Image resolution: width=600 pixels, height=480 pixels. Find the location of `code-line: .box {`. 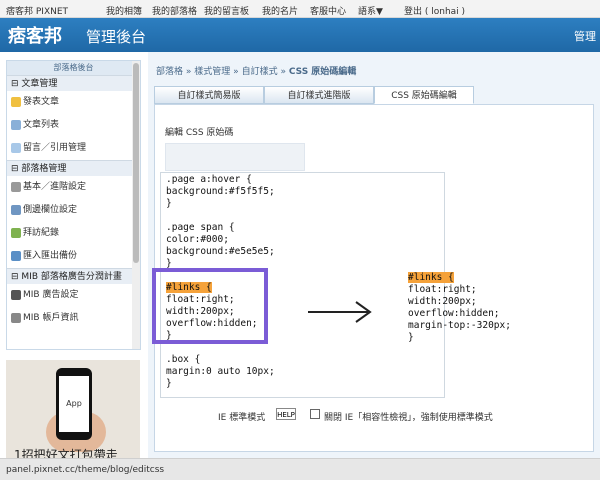

code-line: .box { is located at coordinates (183, 359).